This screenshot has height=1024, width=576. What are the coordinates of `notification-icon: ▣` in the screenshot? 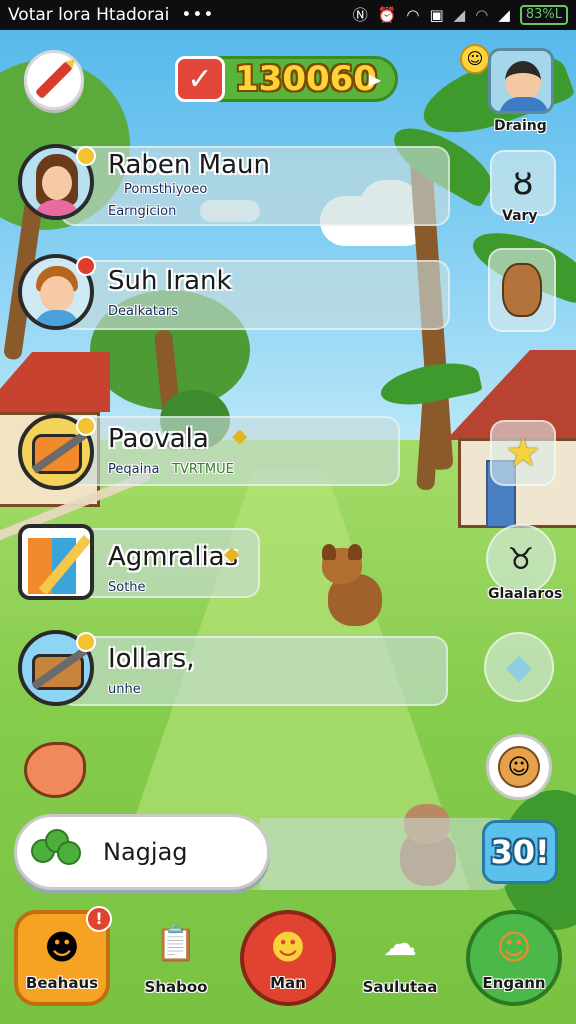 It's located at (436, 14).